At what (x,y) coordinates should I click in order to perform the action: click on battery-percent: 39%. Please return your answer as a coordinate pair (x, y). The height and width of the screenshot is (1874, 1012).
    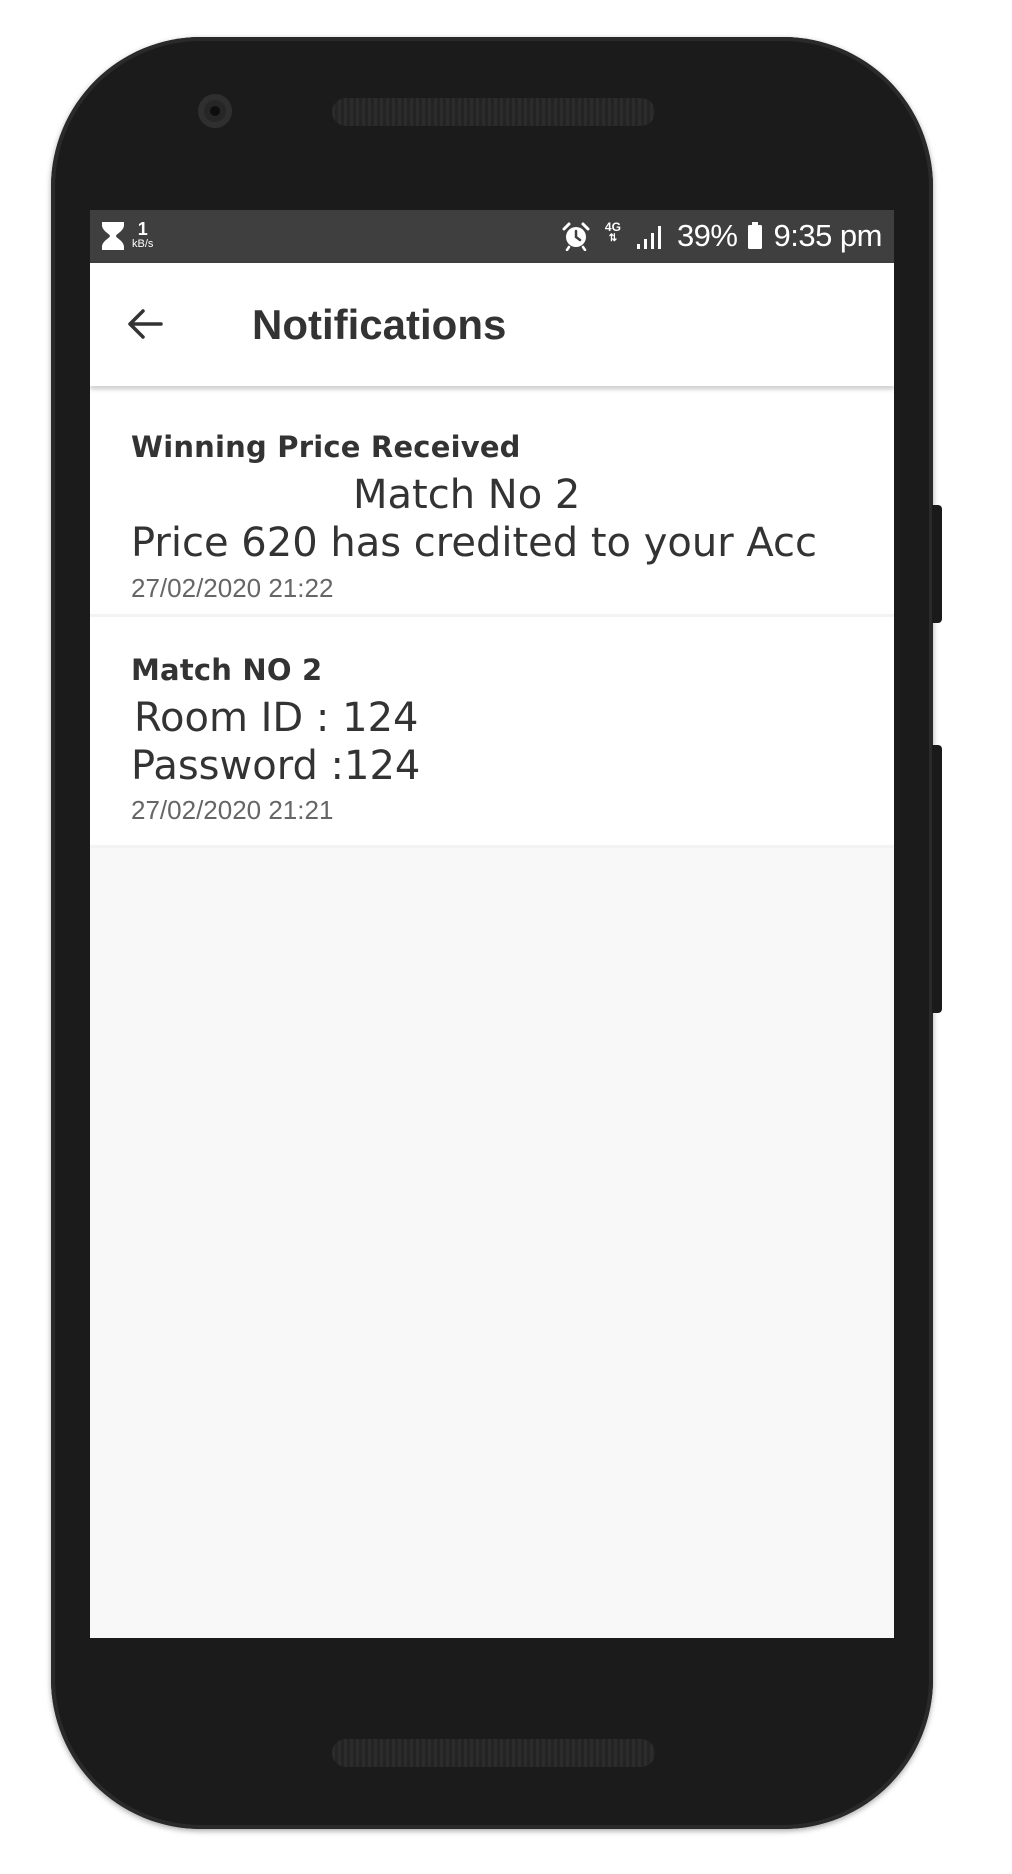
    Looking at the image, I should click on (707, 235).